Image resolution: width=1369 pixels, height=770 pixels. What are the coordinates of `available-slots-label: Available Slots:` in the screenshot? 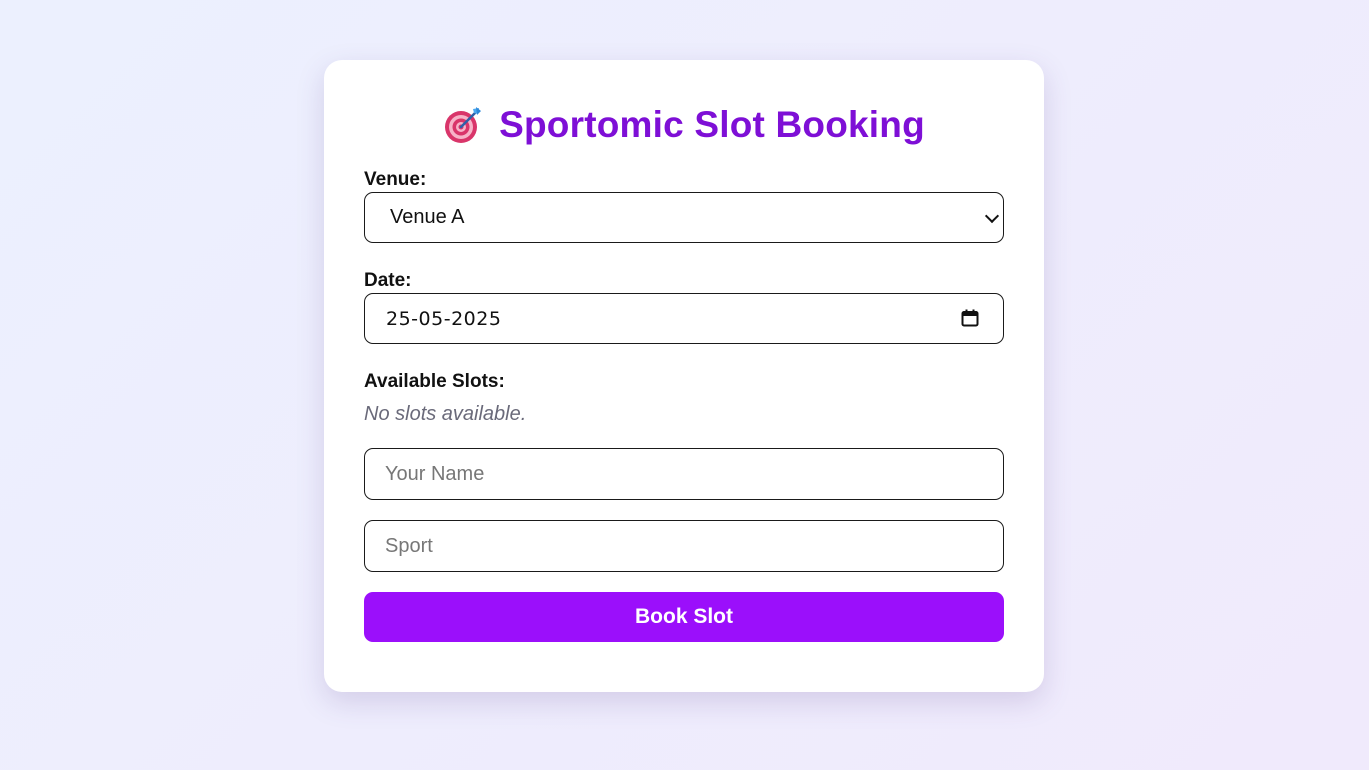 It's located at (434, 381).